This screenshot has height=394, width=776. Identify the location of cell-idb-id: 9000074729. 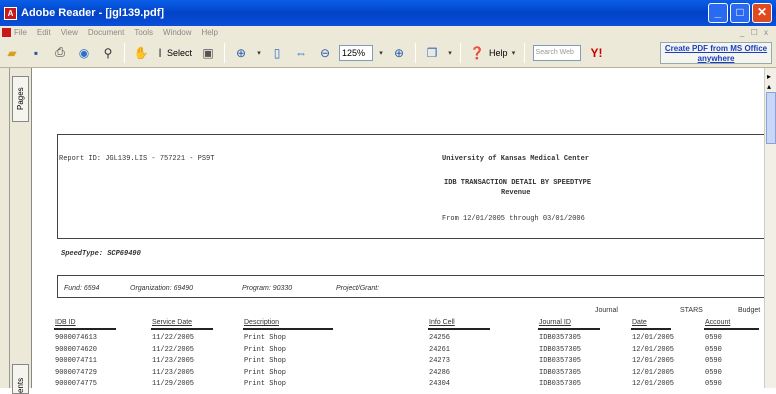
(76, 372).